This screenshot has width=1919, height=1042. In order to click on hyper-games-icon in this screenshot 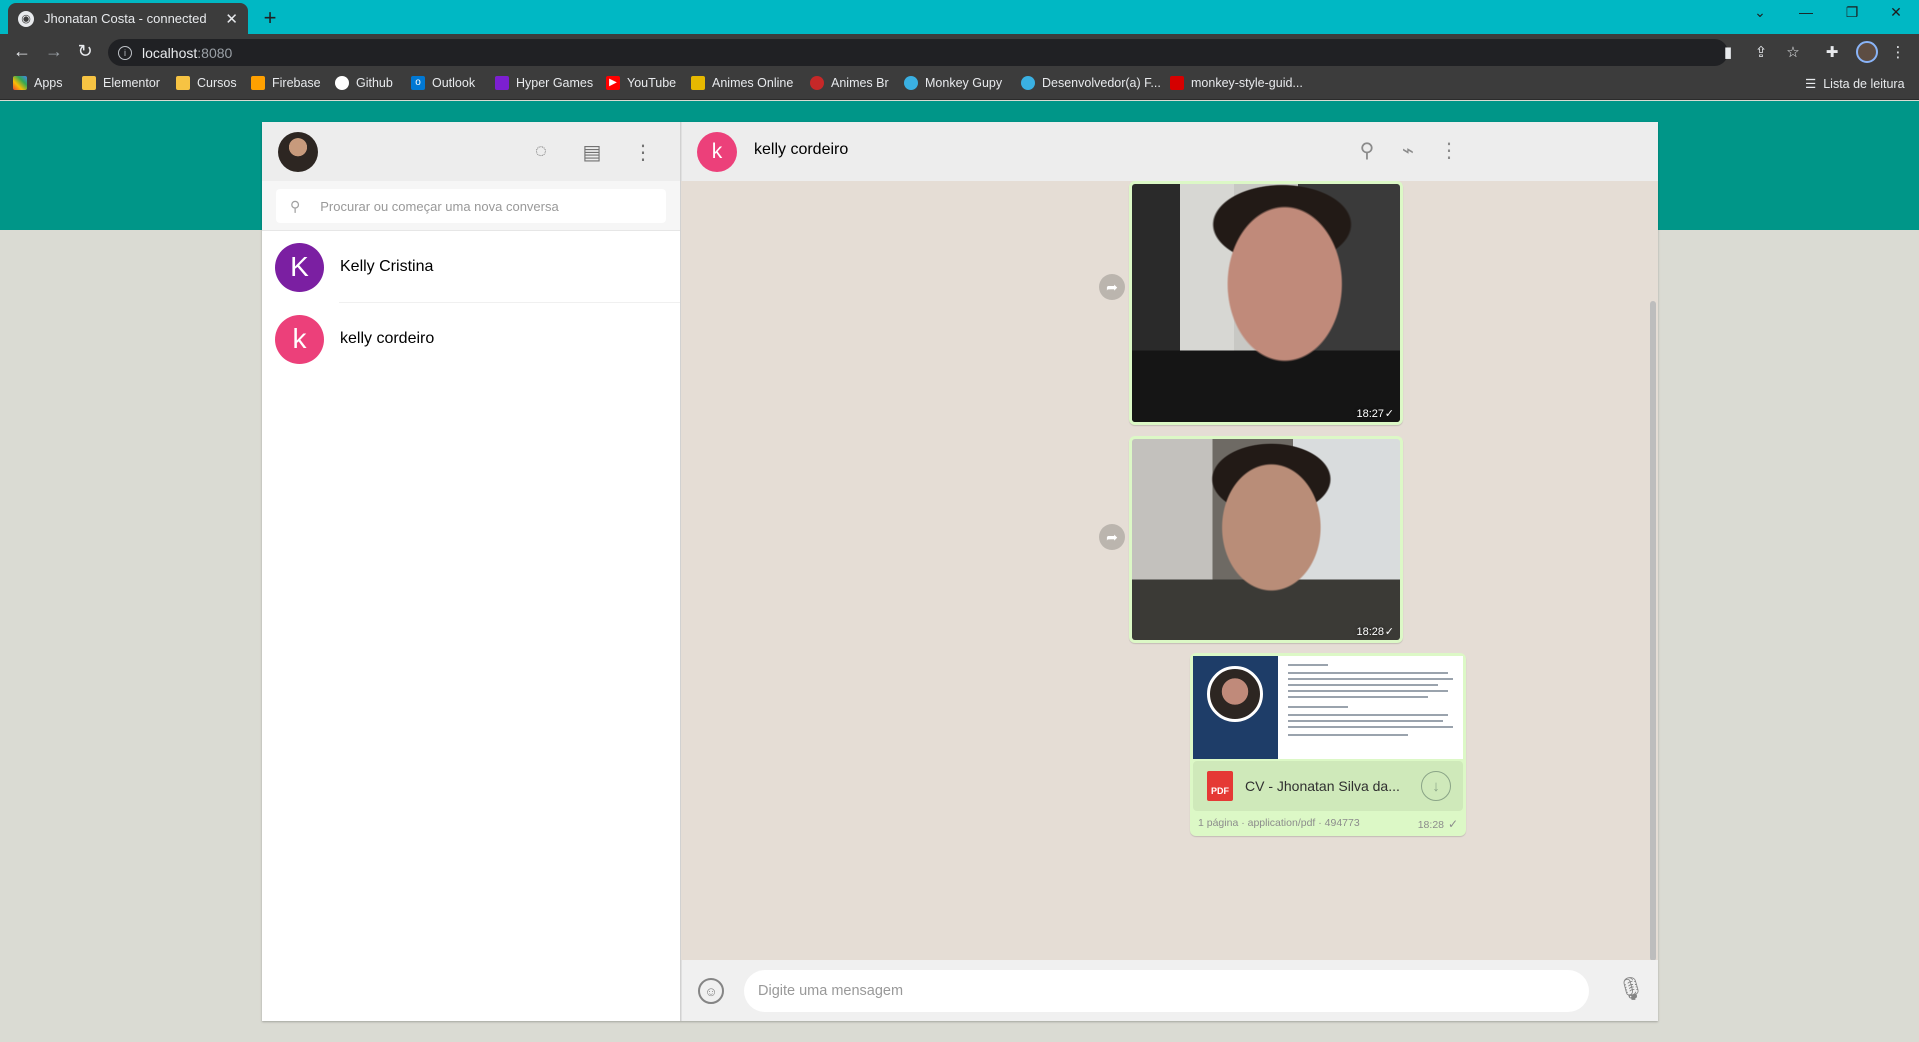, I will do `click(502, 83)`.